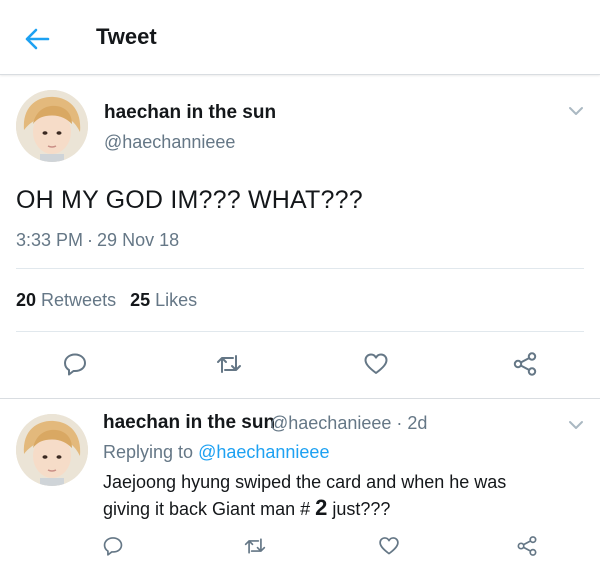  What do you see at coordinates (126, 36) in the screenshot?
I see `page-title: Tweet` at bounding box center [126, 36].